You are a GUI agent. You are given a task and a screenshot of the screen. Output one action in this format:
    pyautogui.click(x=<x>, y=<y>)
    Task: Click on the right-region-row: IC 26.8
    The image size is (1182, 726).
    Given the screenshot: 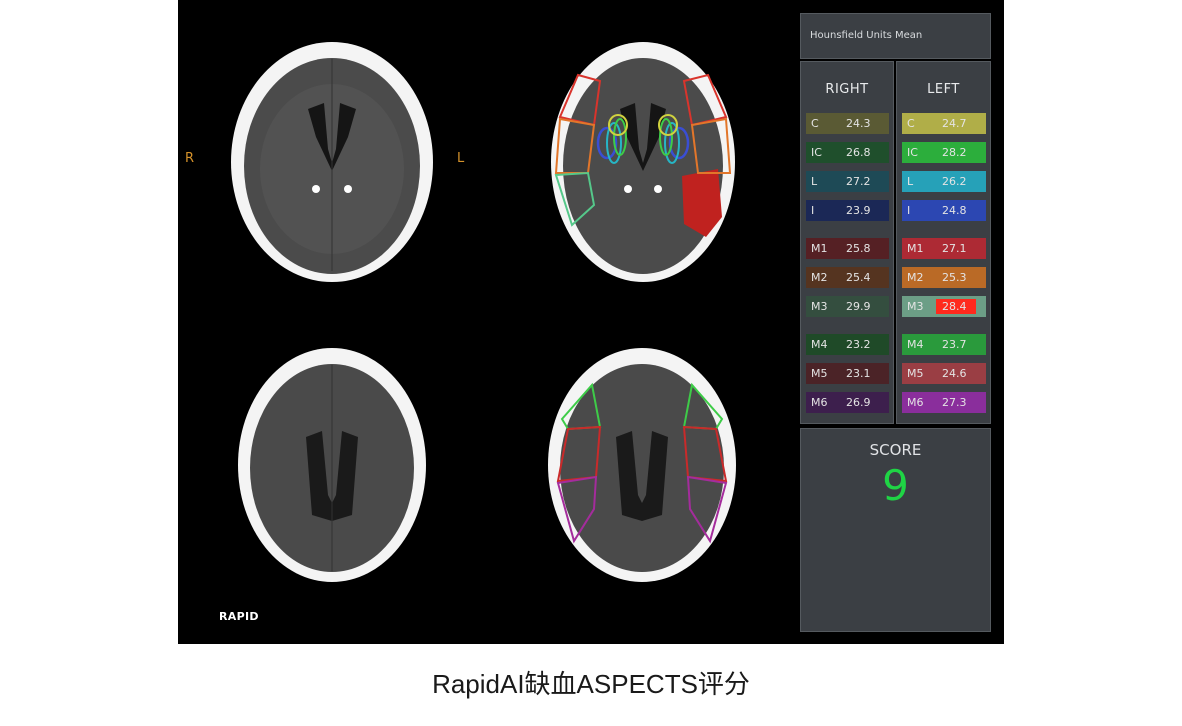 What is the action you would take?
    pyautogui.click(x=847, y=152)
    